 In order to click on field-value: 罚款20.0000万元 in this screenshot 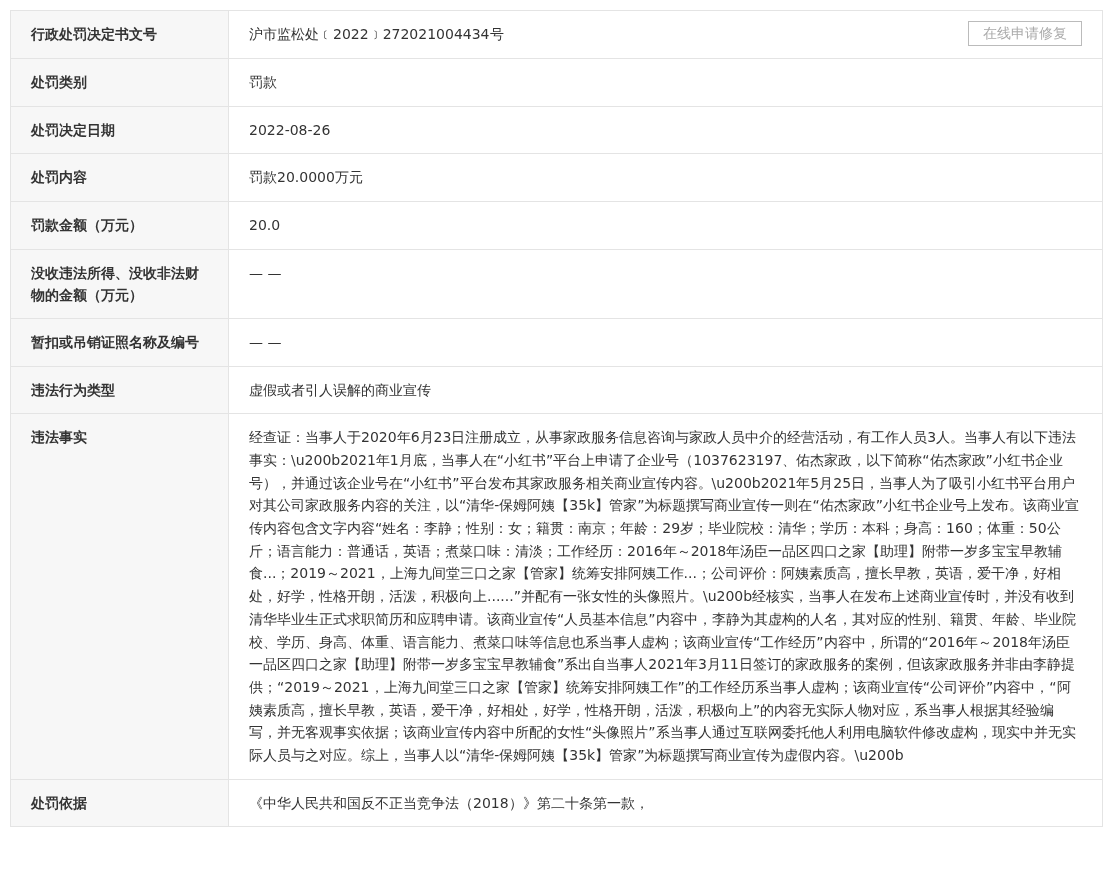, I will do `click(306, 178)`.